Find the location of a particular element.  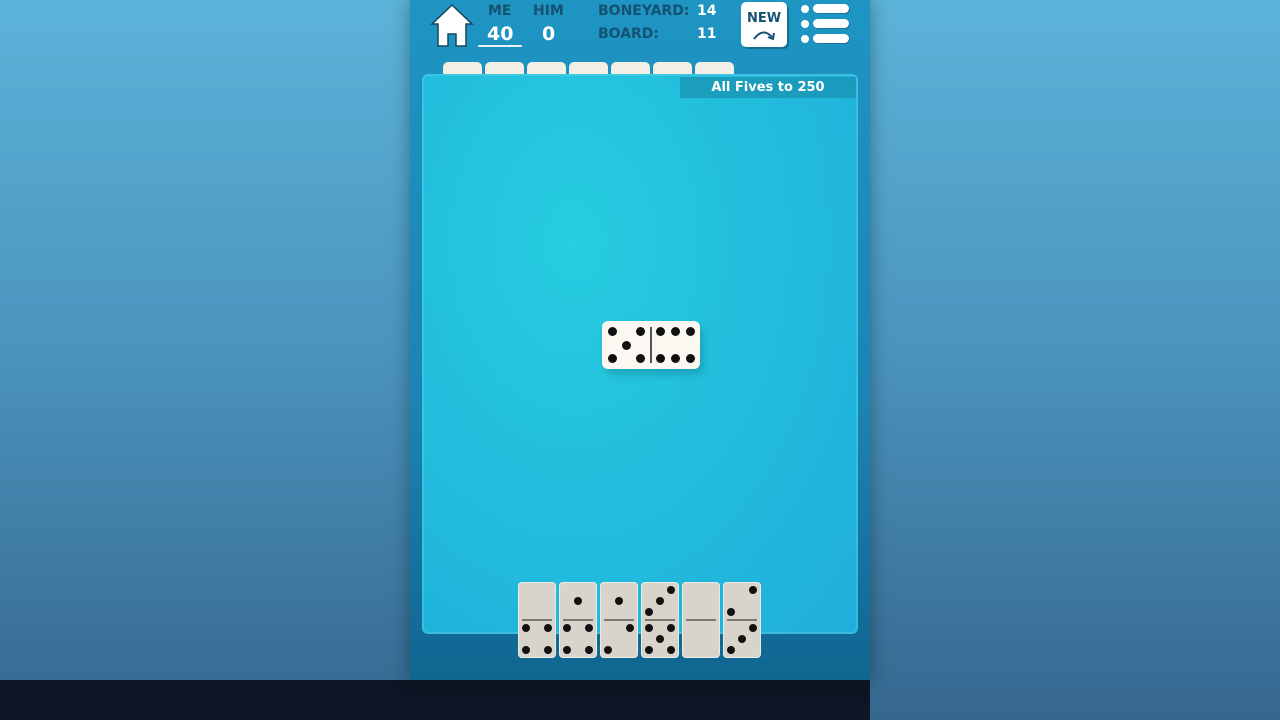

domino-half-left is located at coordinates (626, 345).